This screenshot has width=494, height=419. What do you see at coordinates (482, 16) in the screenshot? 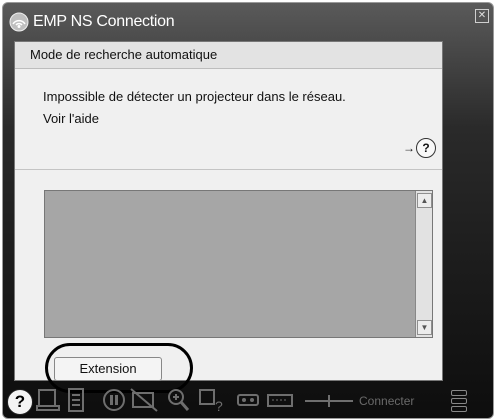
I see `close-button: ✕` at bounding box center [482, 16].